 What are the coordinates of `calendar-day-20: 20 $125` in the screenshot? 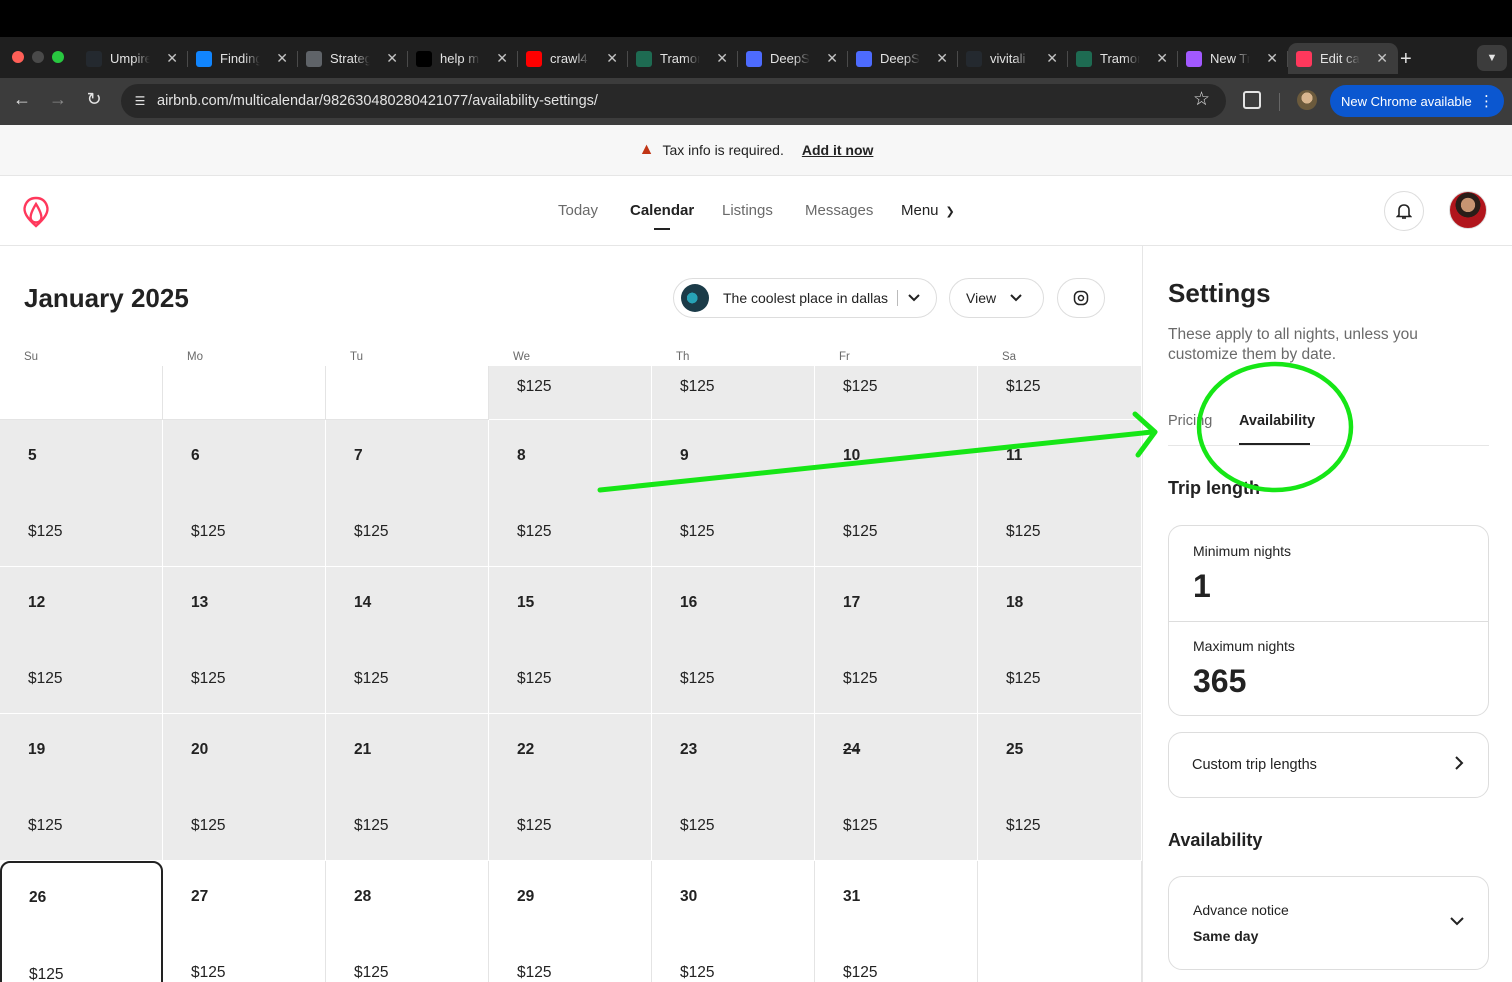 It's located at (244, 787).